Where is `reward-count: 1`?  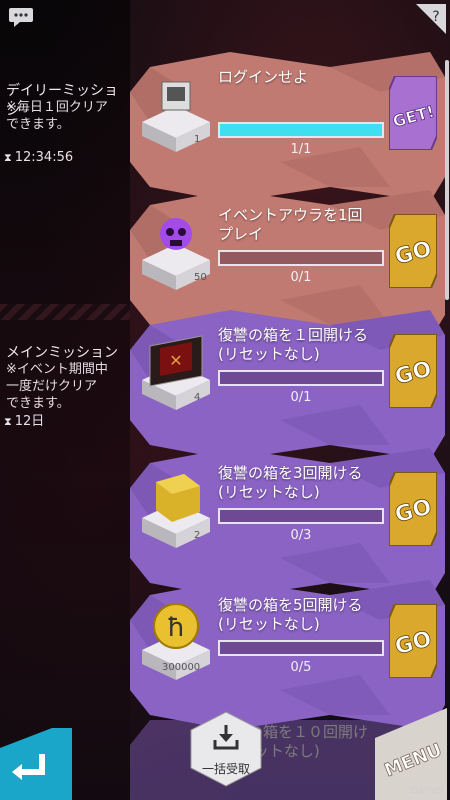
reward-count: 1 is located at coordinates (197, 139).